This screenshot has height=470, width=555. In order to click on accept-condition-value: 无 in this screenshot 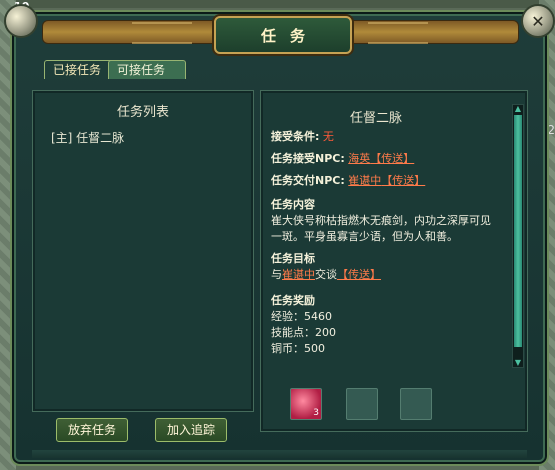, I will do `click(328, 136)`.